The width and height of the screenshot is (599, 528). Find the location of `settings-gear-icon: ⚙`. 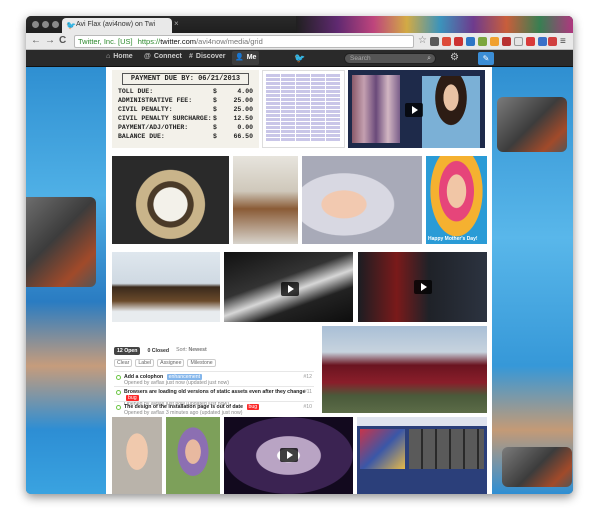

settings-gear-icon: ⚙ is located at coordinates (454, 57).